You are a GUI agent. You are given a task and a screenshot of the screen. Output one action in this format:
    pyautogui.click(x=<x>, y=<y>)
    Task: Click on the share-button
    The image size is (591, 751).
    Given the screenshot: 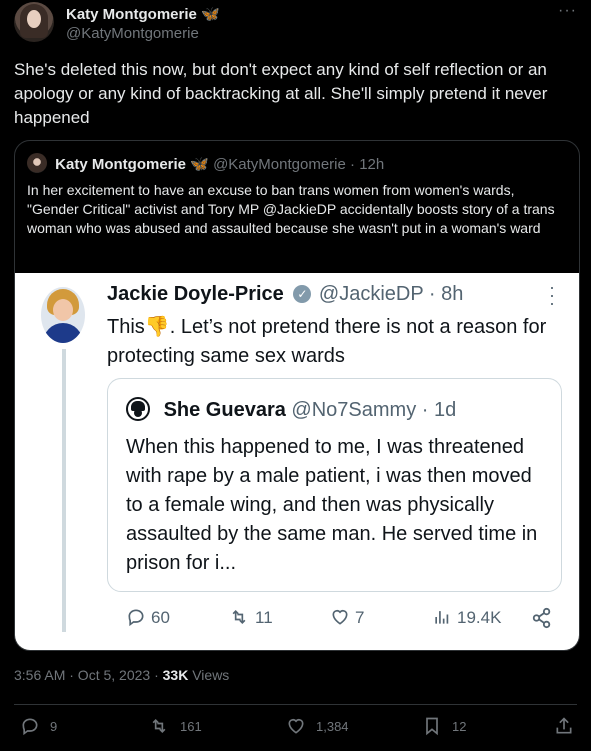 What is the action you would take?
    pyautogui.click(x=564, y=726)
    